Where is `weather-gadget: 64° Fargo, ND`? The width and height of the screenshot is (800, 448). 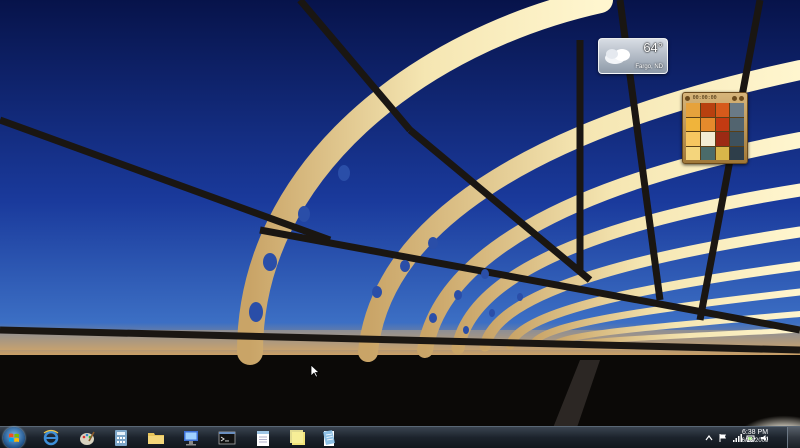
weather-gadget: 64° Fargo, ND is located at coordinates (633, 56).